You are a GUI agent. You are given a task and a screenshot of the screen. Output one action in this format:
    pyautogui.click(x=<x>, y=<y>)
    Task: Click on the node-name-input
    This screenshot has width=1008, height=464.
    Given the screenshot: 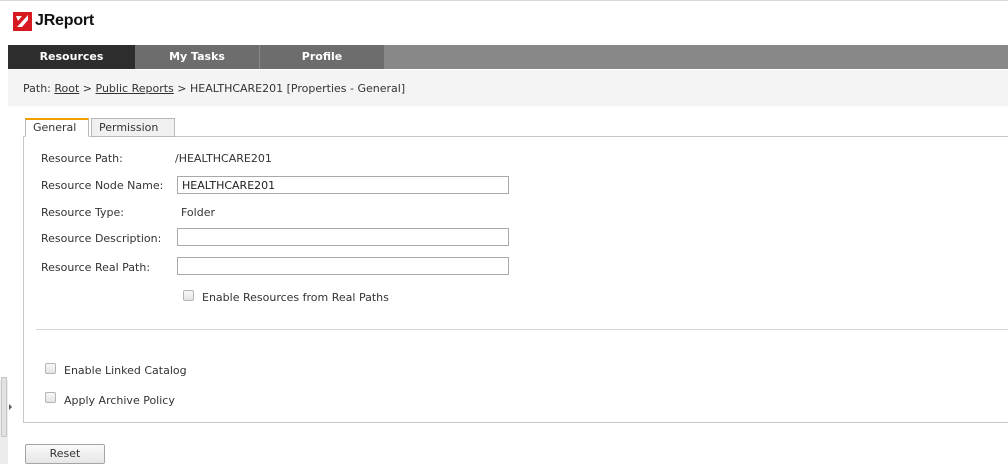 What is the action you would take?
    pyautogui.click(x=343, y=185)
    